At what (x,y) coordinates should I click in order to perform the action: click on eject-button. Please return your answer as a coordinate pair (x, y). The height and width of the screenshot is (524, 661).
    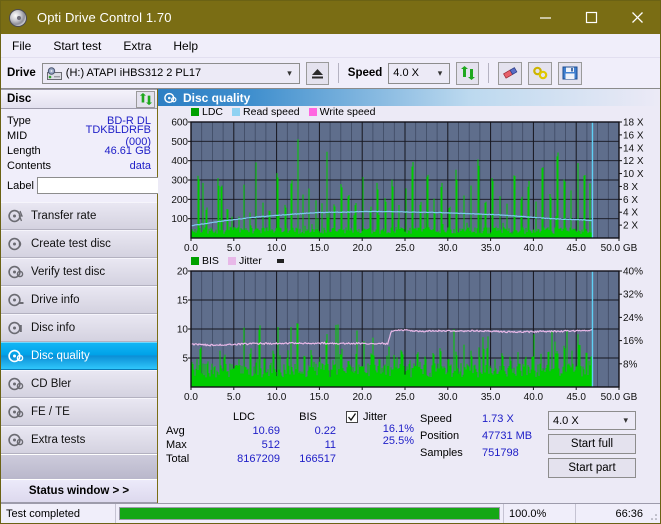
    Looking at the image, I should click on (317, 73).